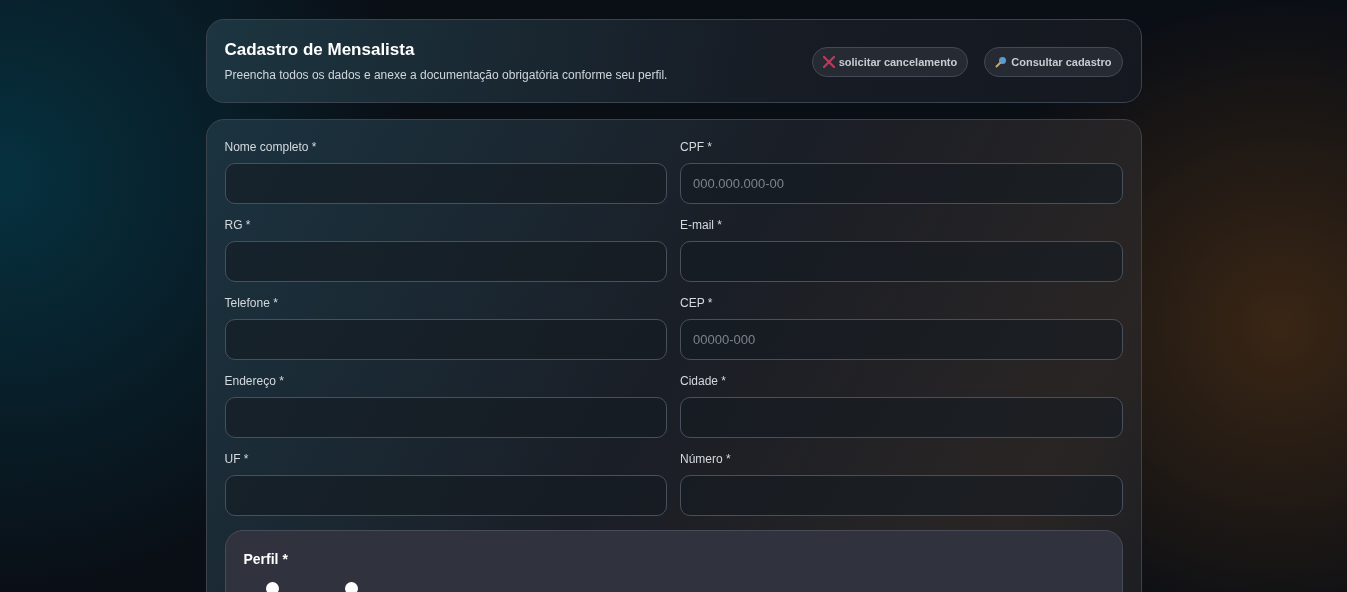 This screenshot has height=592, width=1347. I want to click on field-label: Endereço *, so click(254, 382).